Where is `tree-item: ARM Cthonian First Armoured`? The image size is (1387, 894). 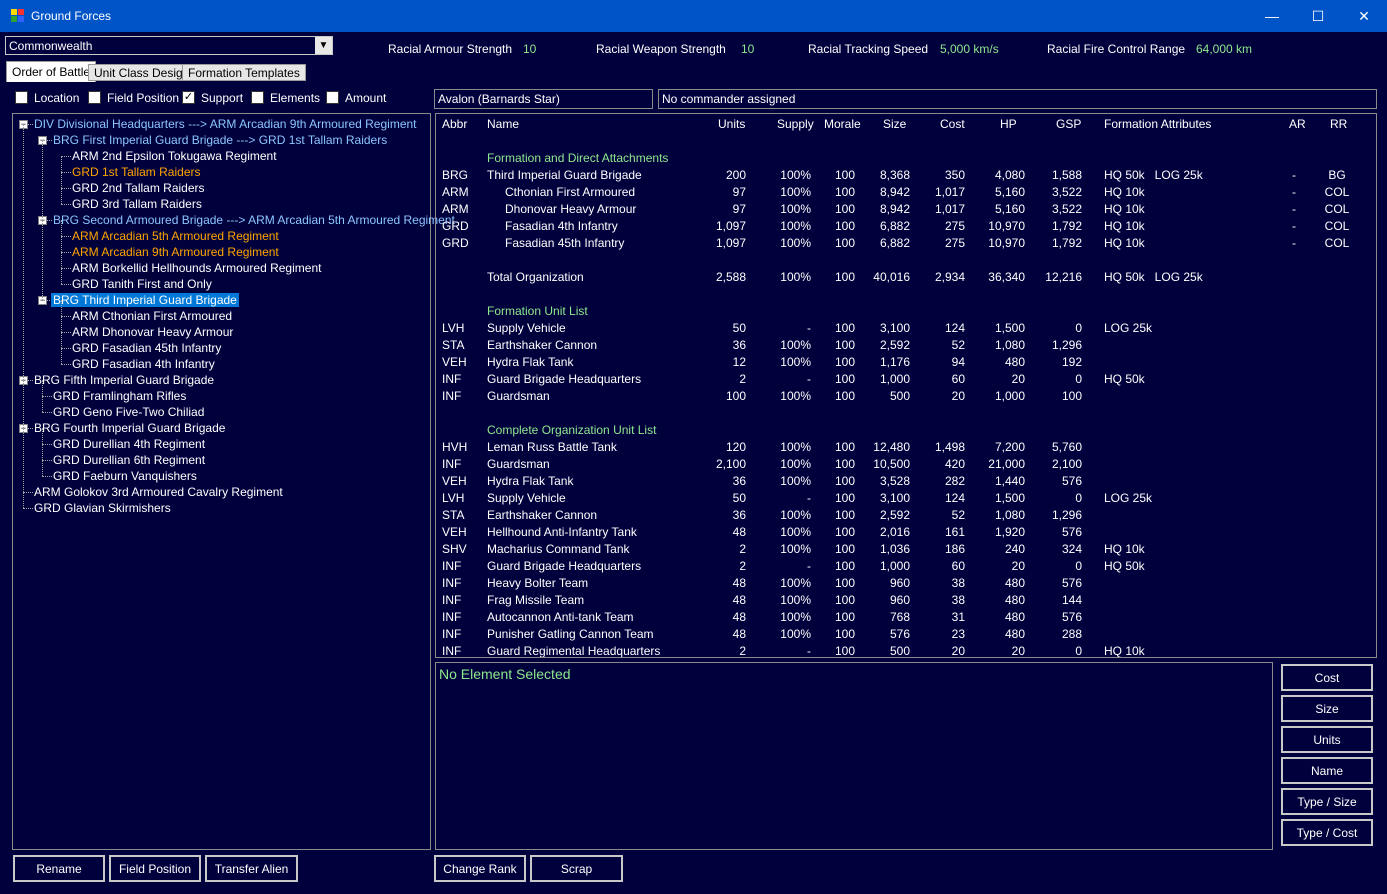 tree-item: ARM Cthonian First Armoured is located at coordinates (152, 316).